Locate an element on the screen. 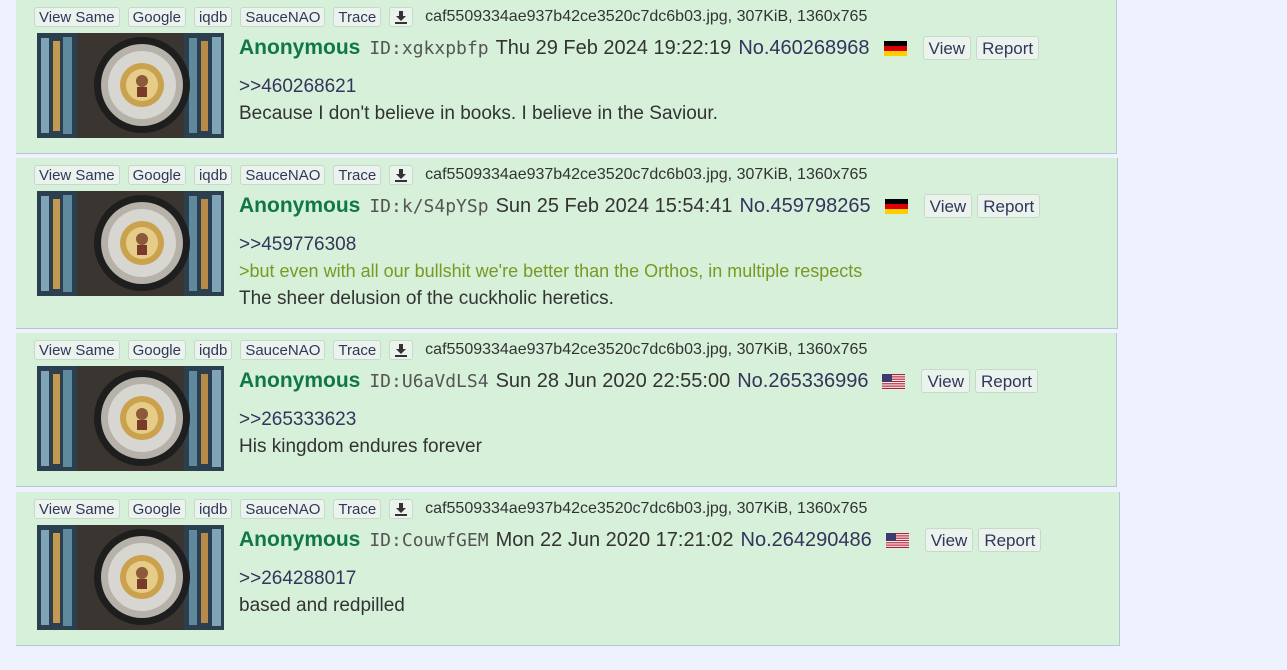  post-message: >>265333623 His kingdom endures forever is located at coordinates (360, 433).